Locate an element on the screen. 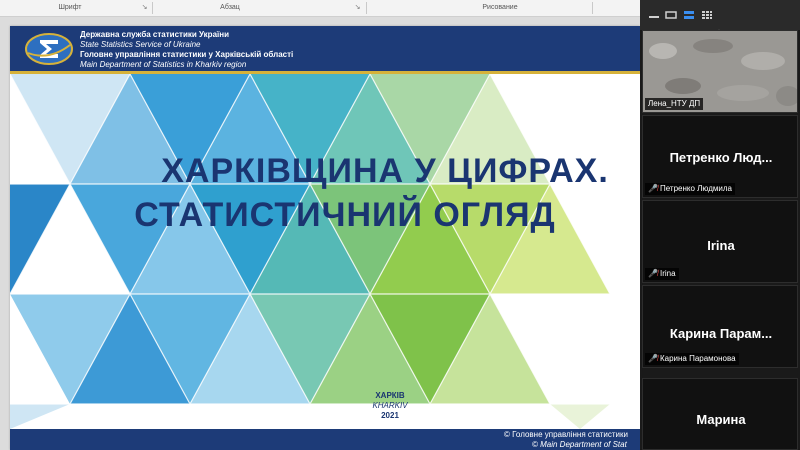 The image size is (800, 450). slide-year: 2021 is located at coordinates (390, 415).